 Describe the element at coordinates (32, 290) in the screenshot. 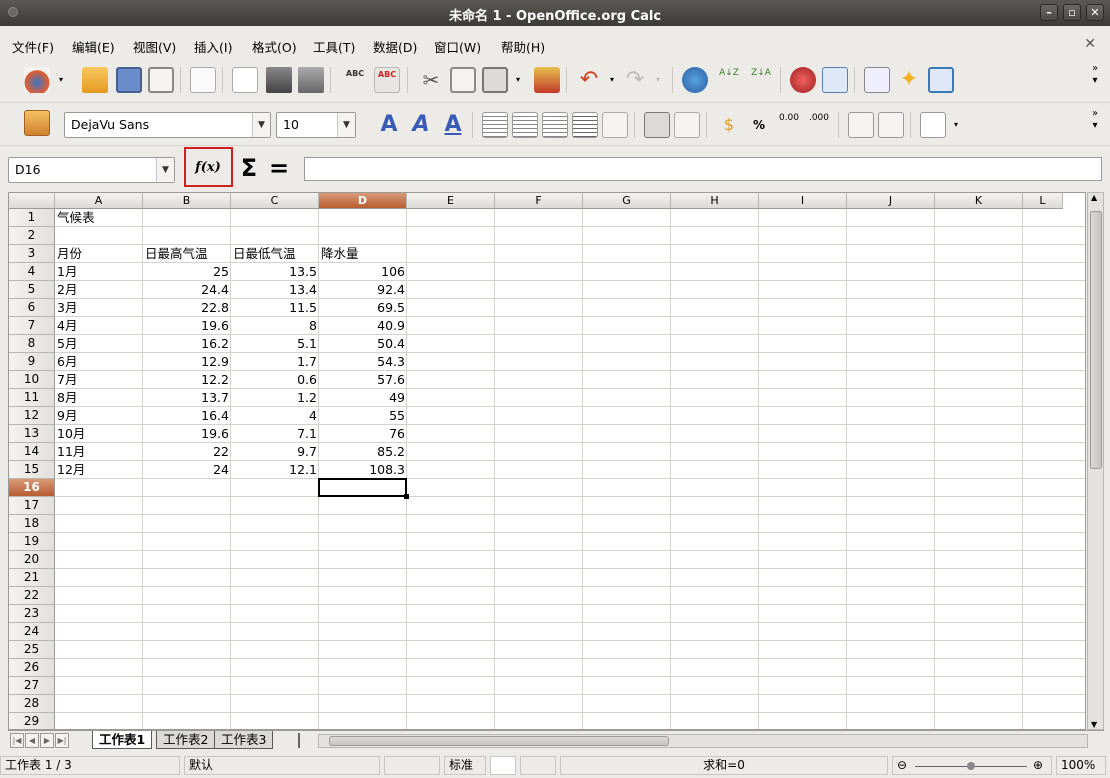

I see `row-header-5: 5` at that location.